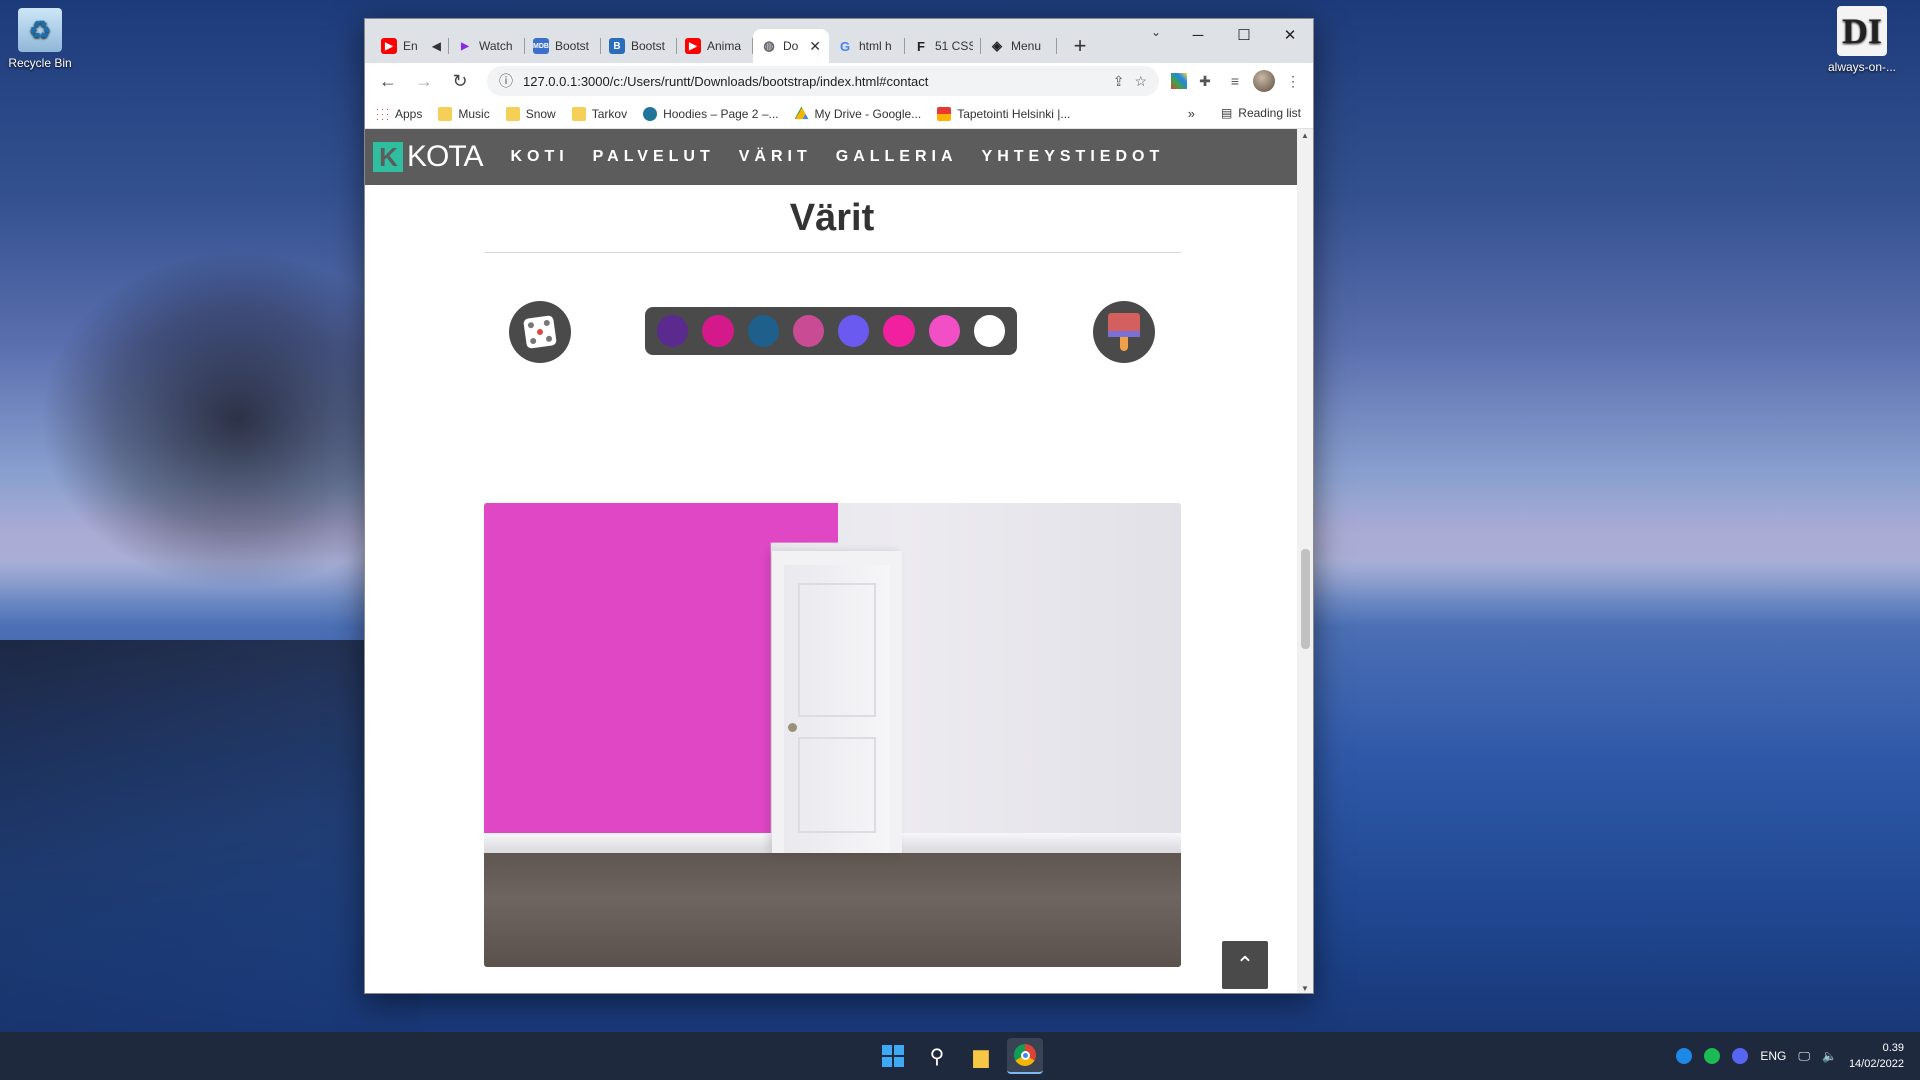  What do you see at coordinates (1804, 1056) in the screenshot?
I see `network-icon: 🖵` at bounding box center [1804, 1056].